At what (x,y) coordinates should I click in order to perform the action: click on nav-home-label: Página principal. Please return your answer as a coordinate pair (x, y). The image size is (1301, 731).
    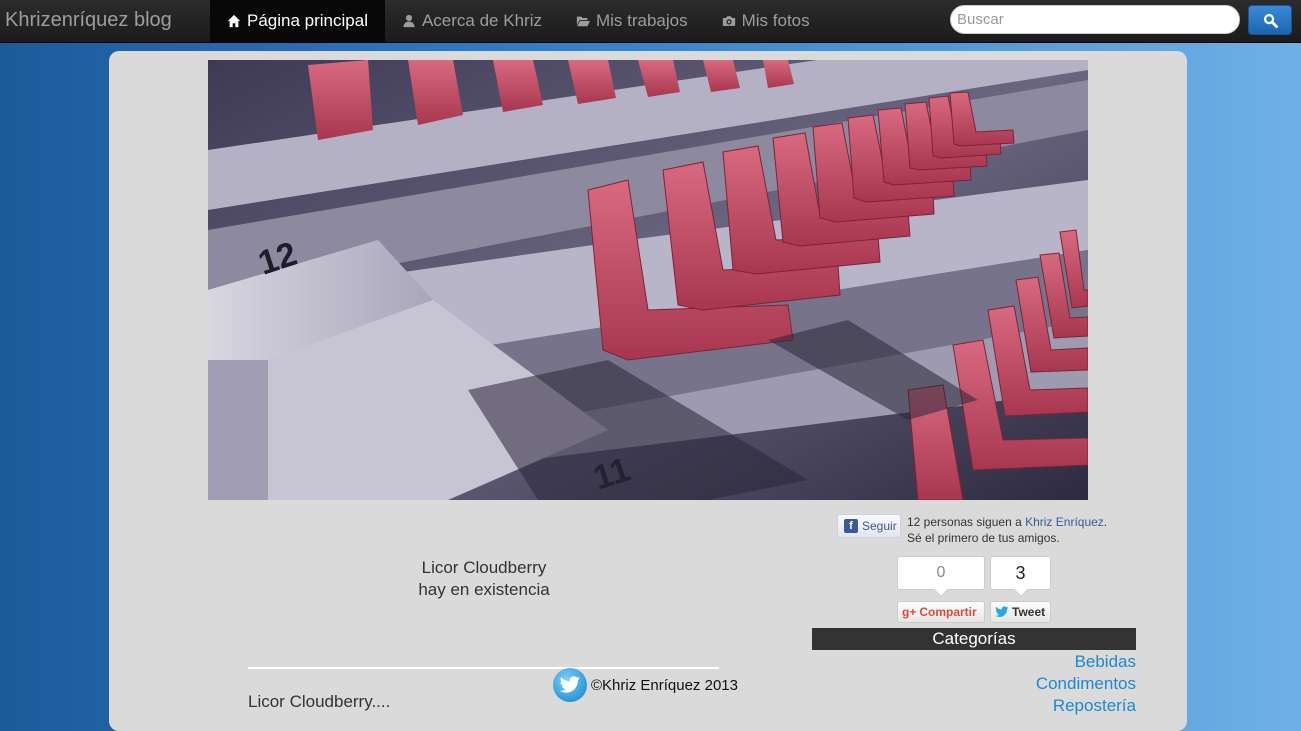
    Looking at the image, I should click on (307, 20).